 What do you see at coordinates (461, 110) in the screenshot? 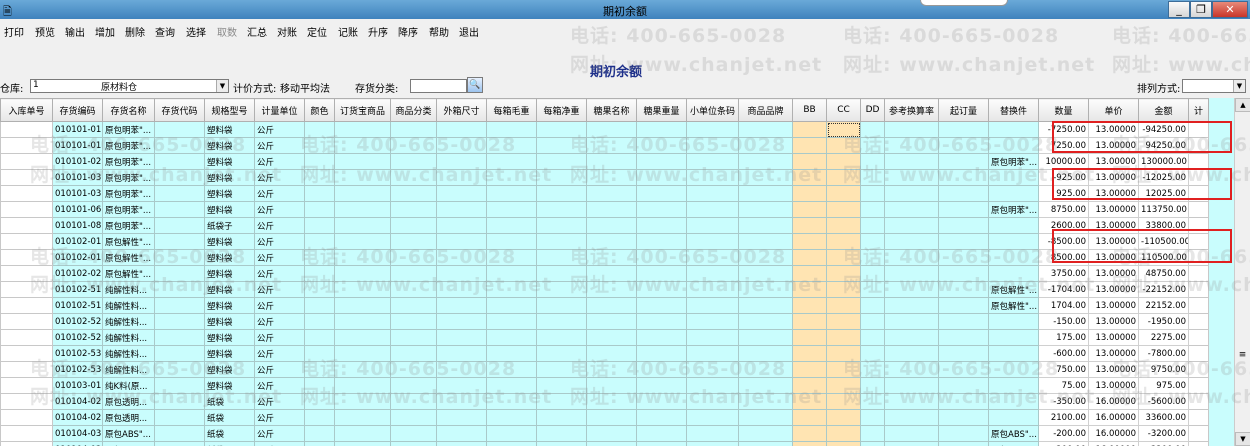
I see `column-header: 外箱尺寸` at bounding box center [461, 110].